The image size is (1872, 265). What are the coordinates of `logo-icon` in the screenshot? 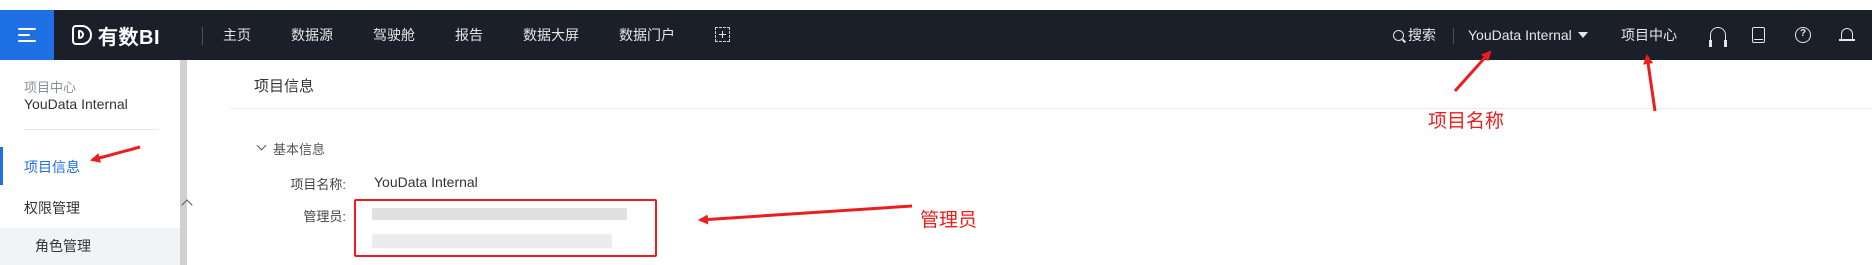 It's located at (82, 35).